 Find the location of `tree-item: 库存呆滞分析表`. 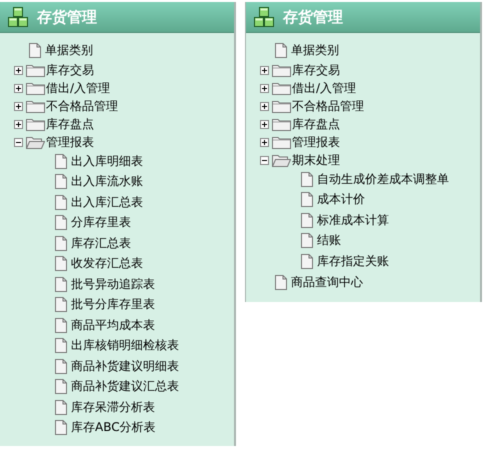

tree-item: 库存呆滞分析表 is located at coordinates (113, 407).